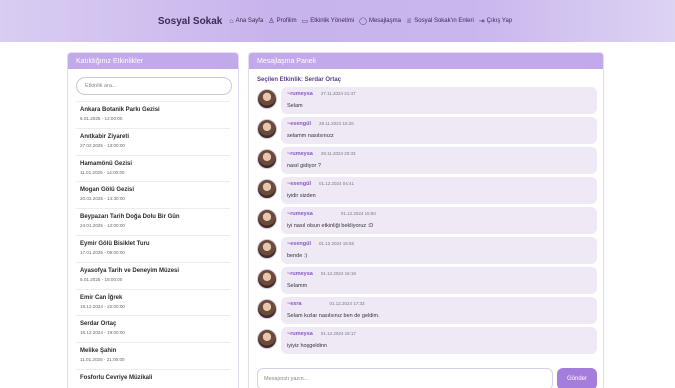 The width and height of the screenshot is (675, 388). Describe the element at coordinates (153, 61) in the screenshot. I see `panel-title: Katıldığınız Etkinlikler` at that location.